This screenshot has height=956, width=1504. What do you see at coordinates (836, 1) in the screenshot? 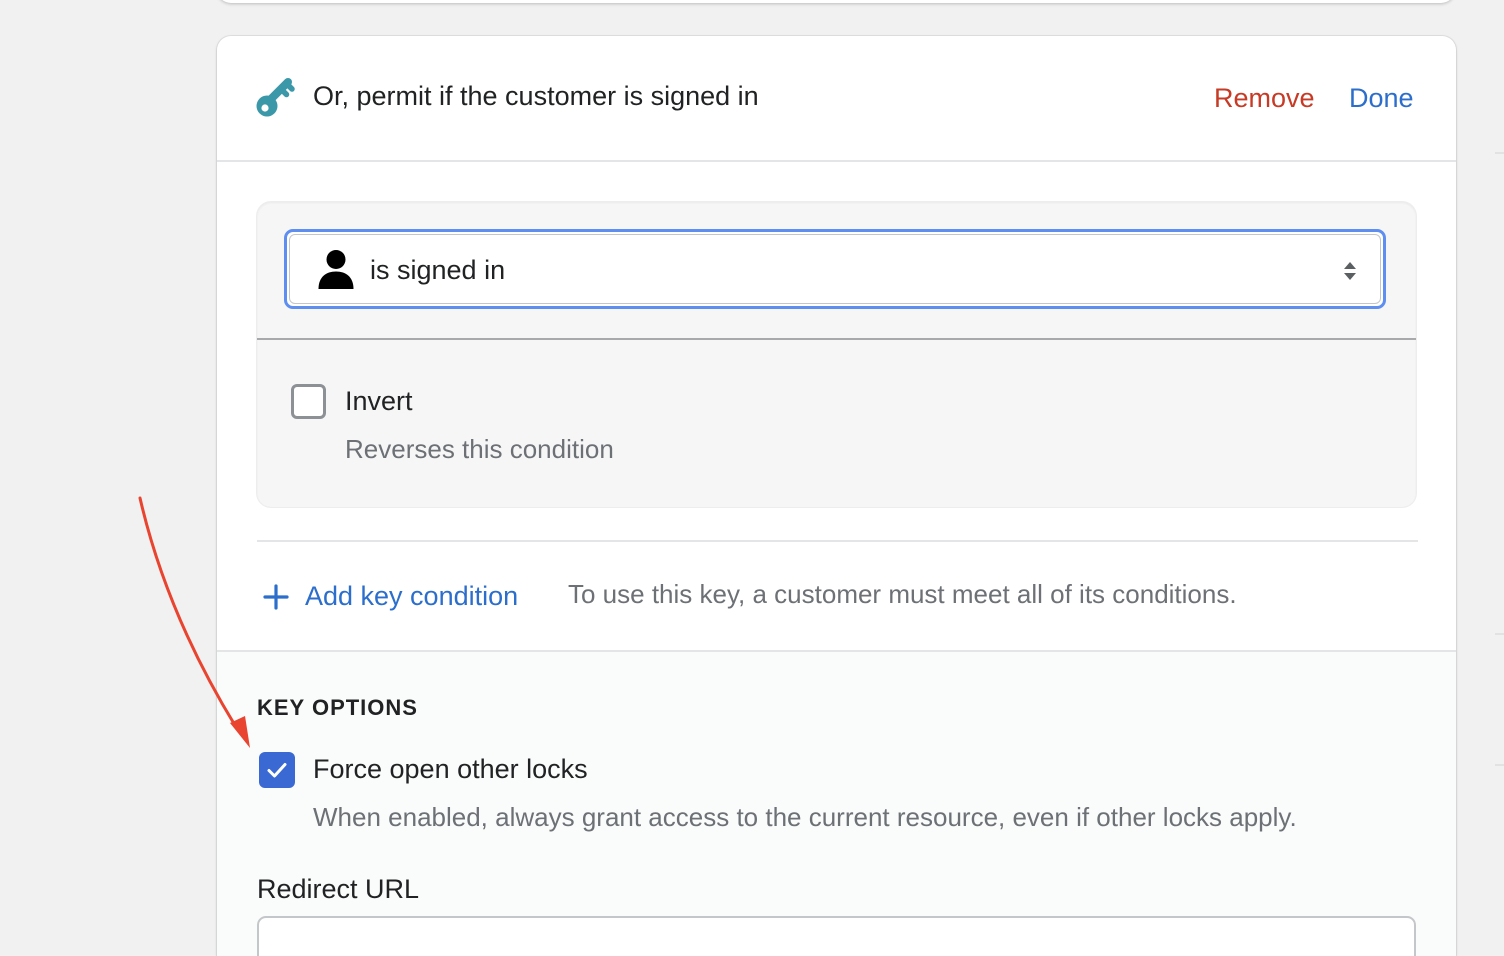
I see `previous-card` at bounding box center [836, 1].